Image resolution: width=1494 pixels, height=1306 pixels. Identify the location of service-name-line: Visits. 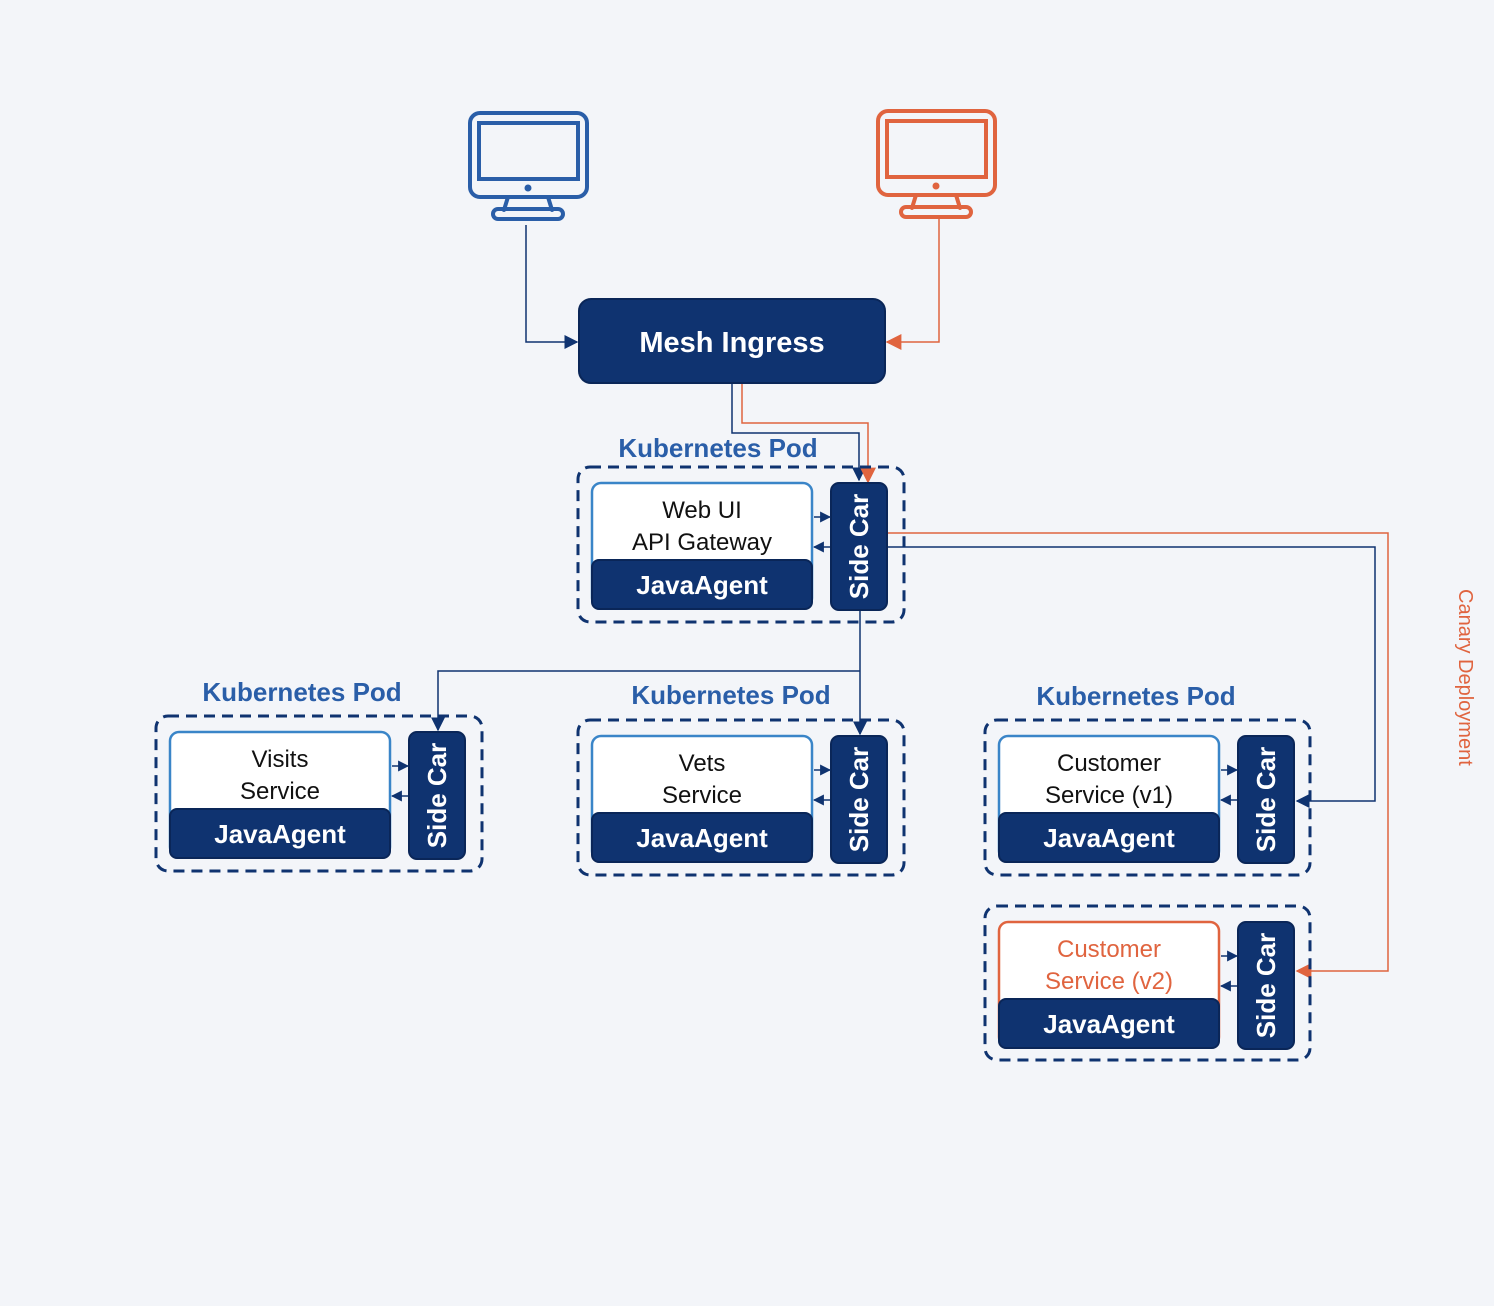
(280, 759).